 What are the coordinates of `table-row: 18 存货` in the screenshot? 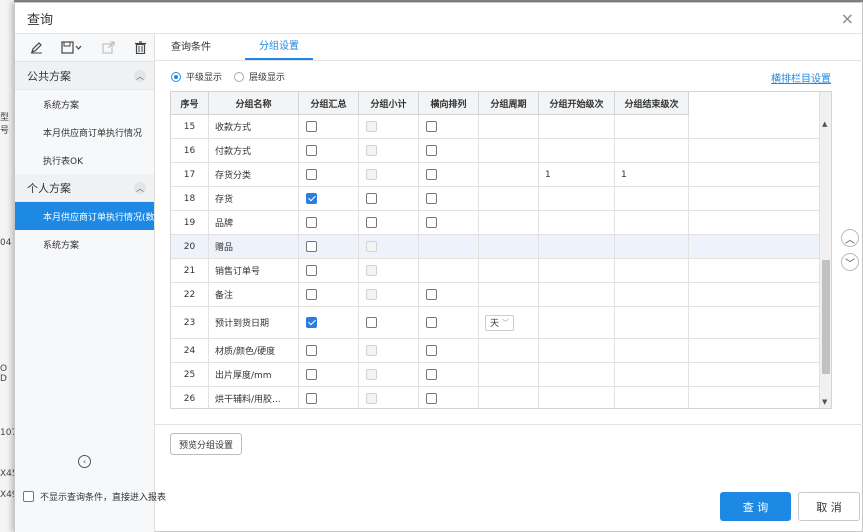 It's located at (496, 199).